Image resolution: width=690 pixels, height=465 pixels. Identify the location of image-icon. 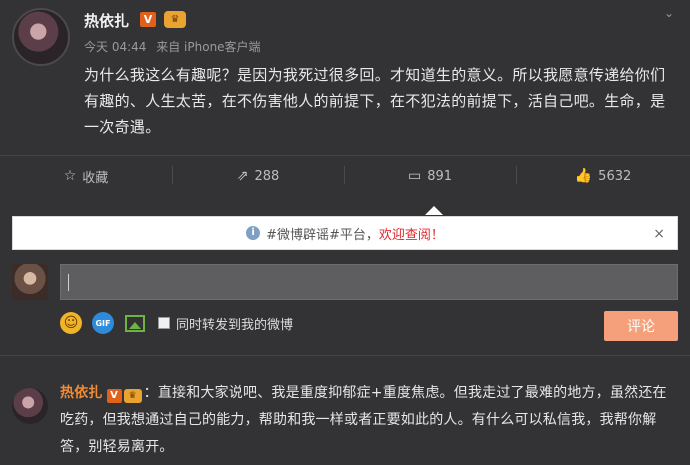
(135, 323).